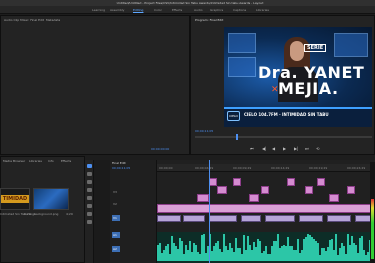 The width and height of the screenshot is (375, 263). Describe the element at coordinates (209, 211) in the screenshot. I see `timeline-playhead` at that location.